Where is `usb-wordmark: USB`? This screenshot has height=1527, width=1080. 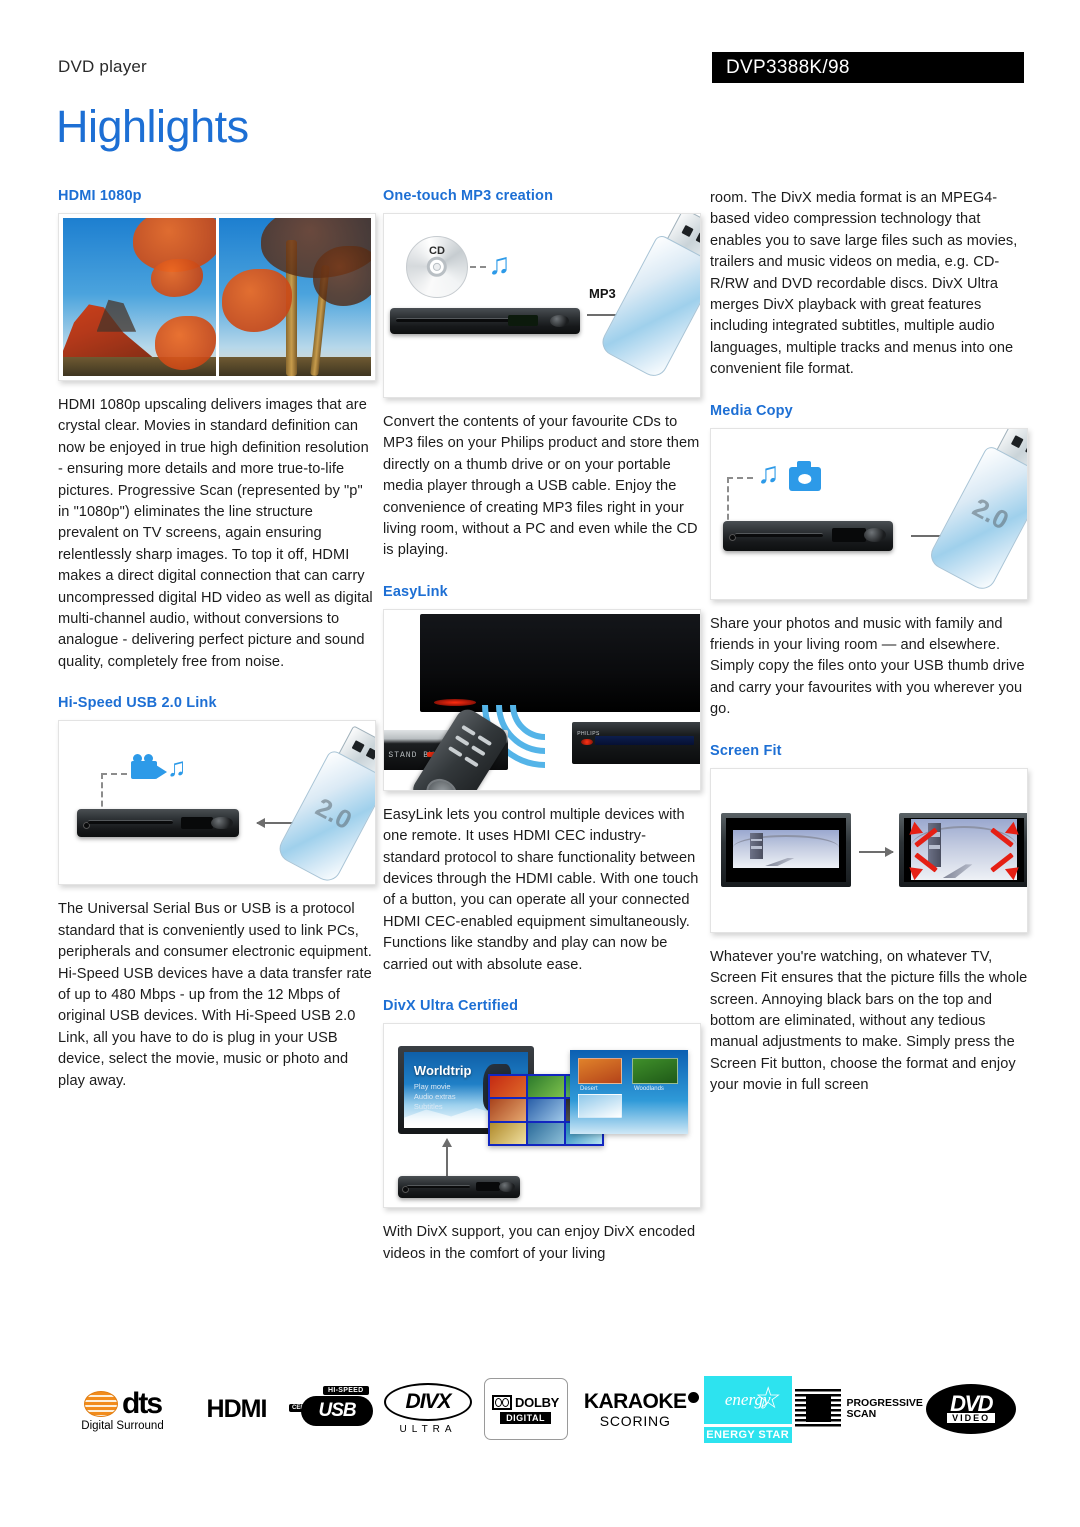
usb-wordmark: USB is located at coordinates (337, 1410).